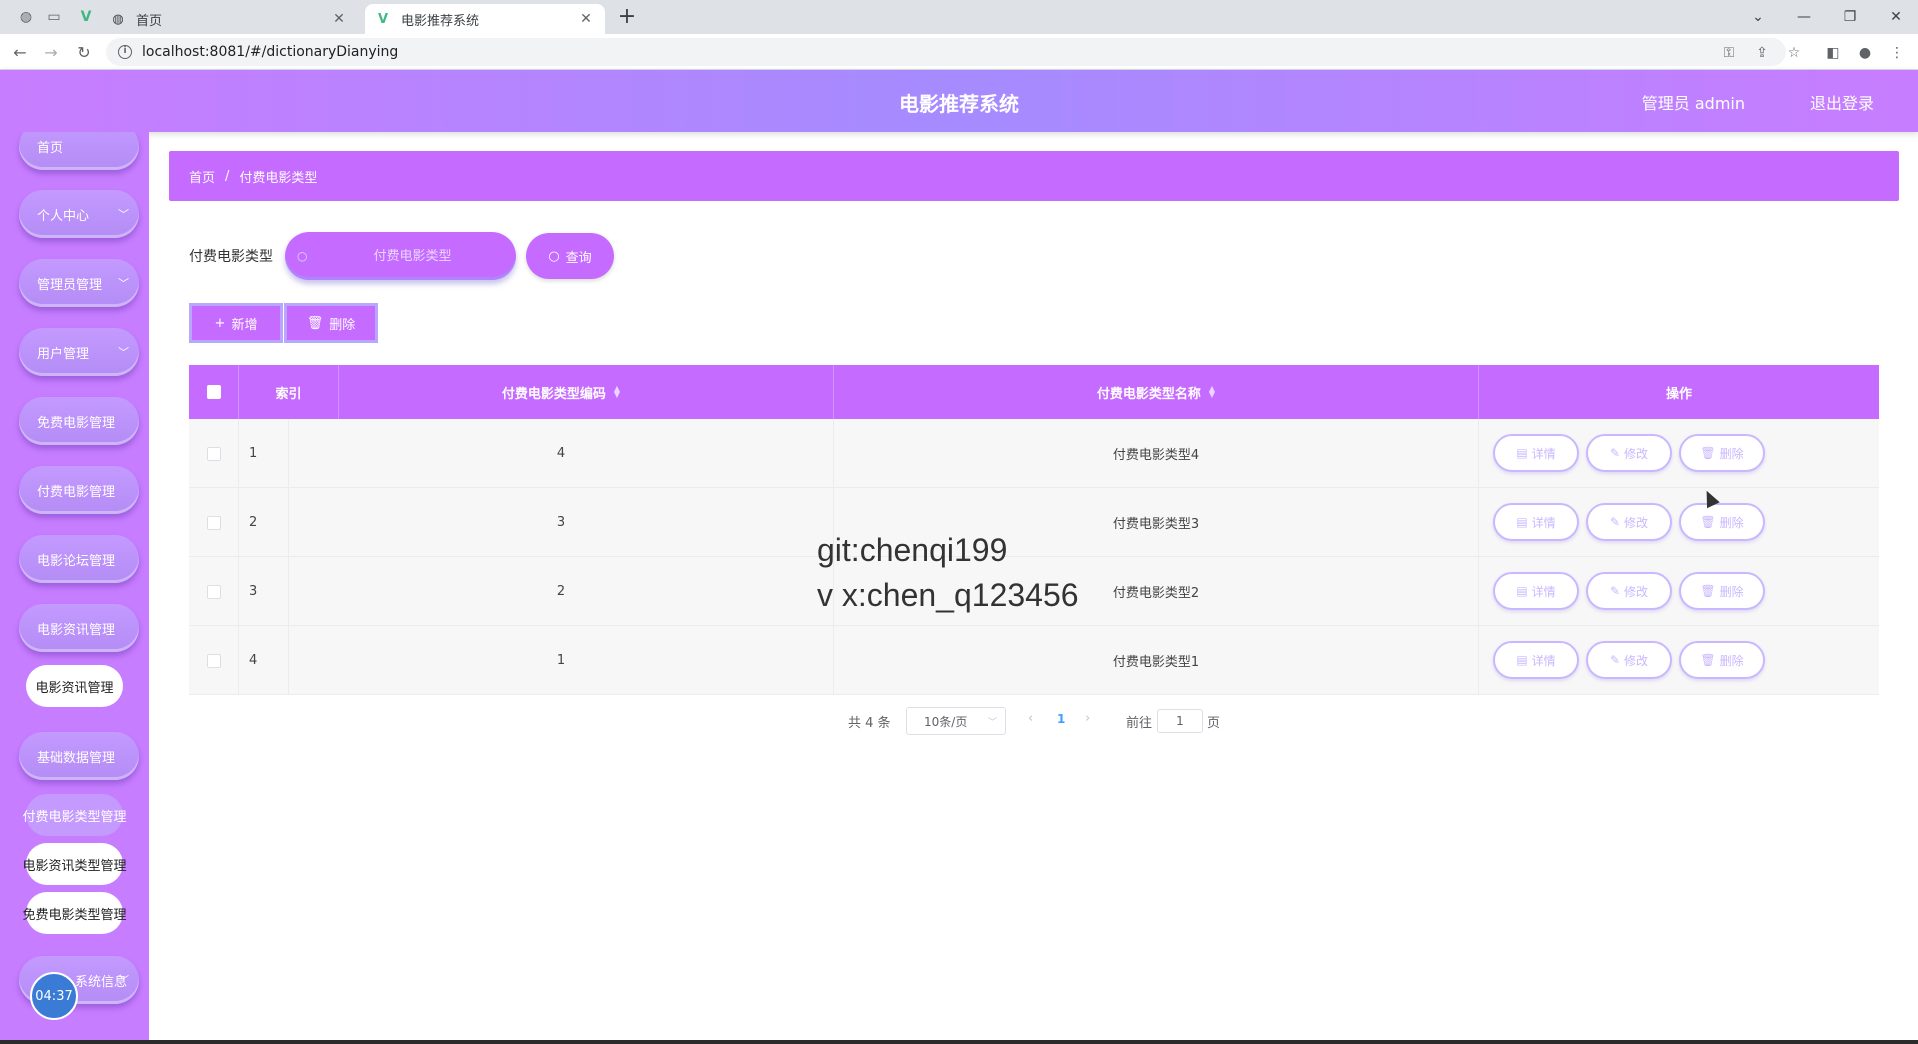 This screenshot has height=1044, width=1918. Describe the element at coordinates (1731, 453) in the screenshot. I see `row-delete-label: 删除` at that location.